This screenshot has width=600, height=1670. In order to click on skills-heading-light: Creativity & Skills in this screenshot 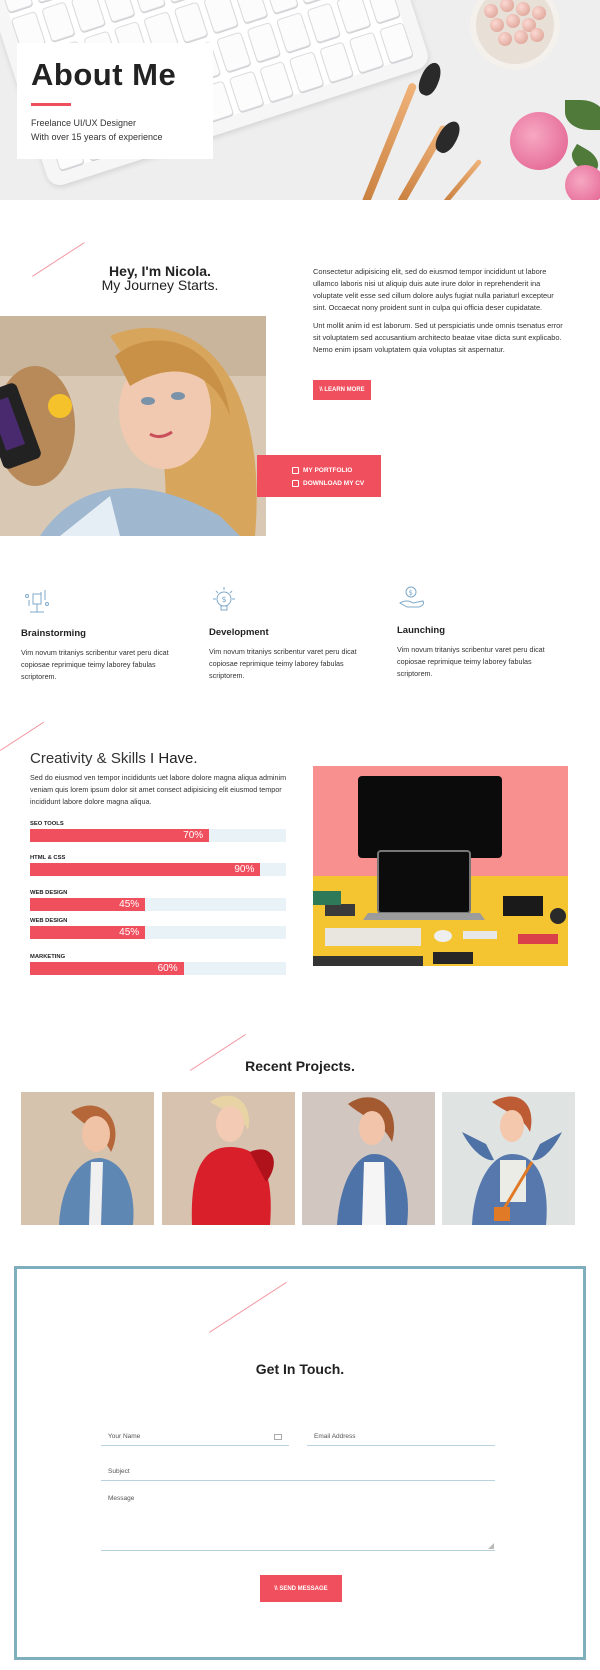, I will do `click(88, 758)`.